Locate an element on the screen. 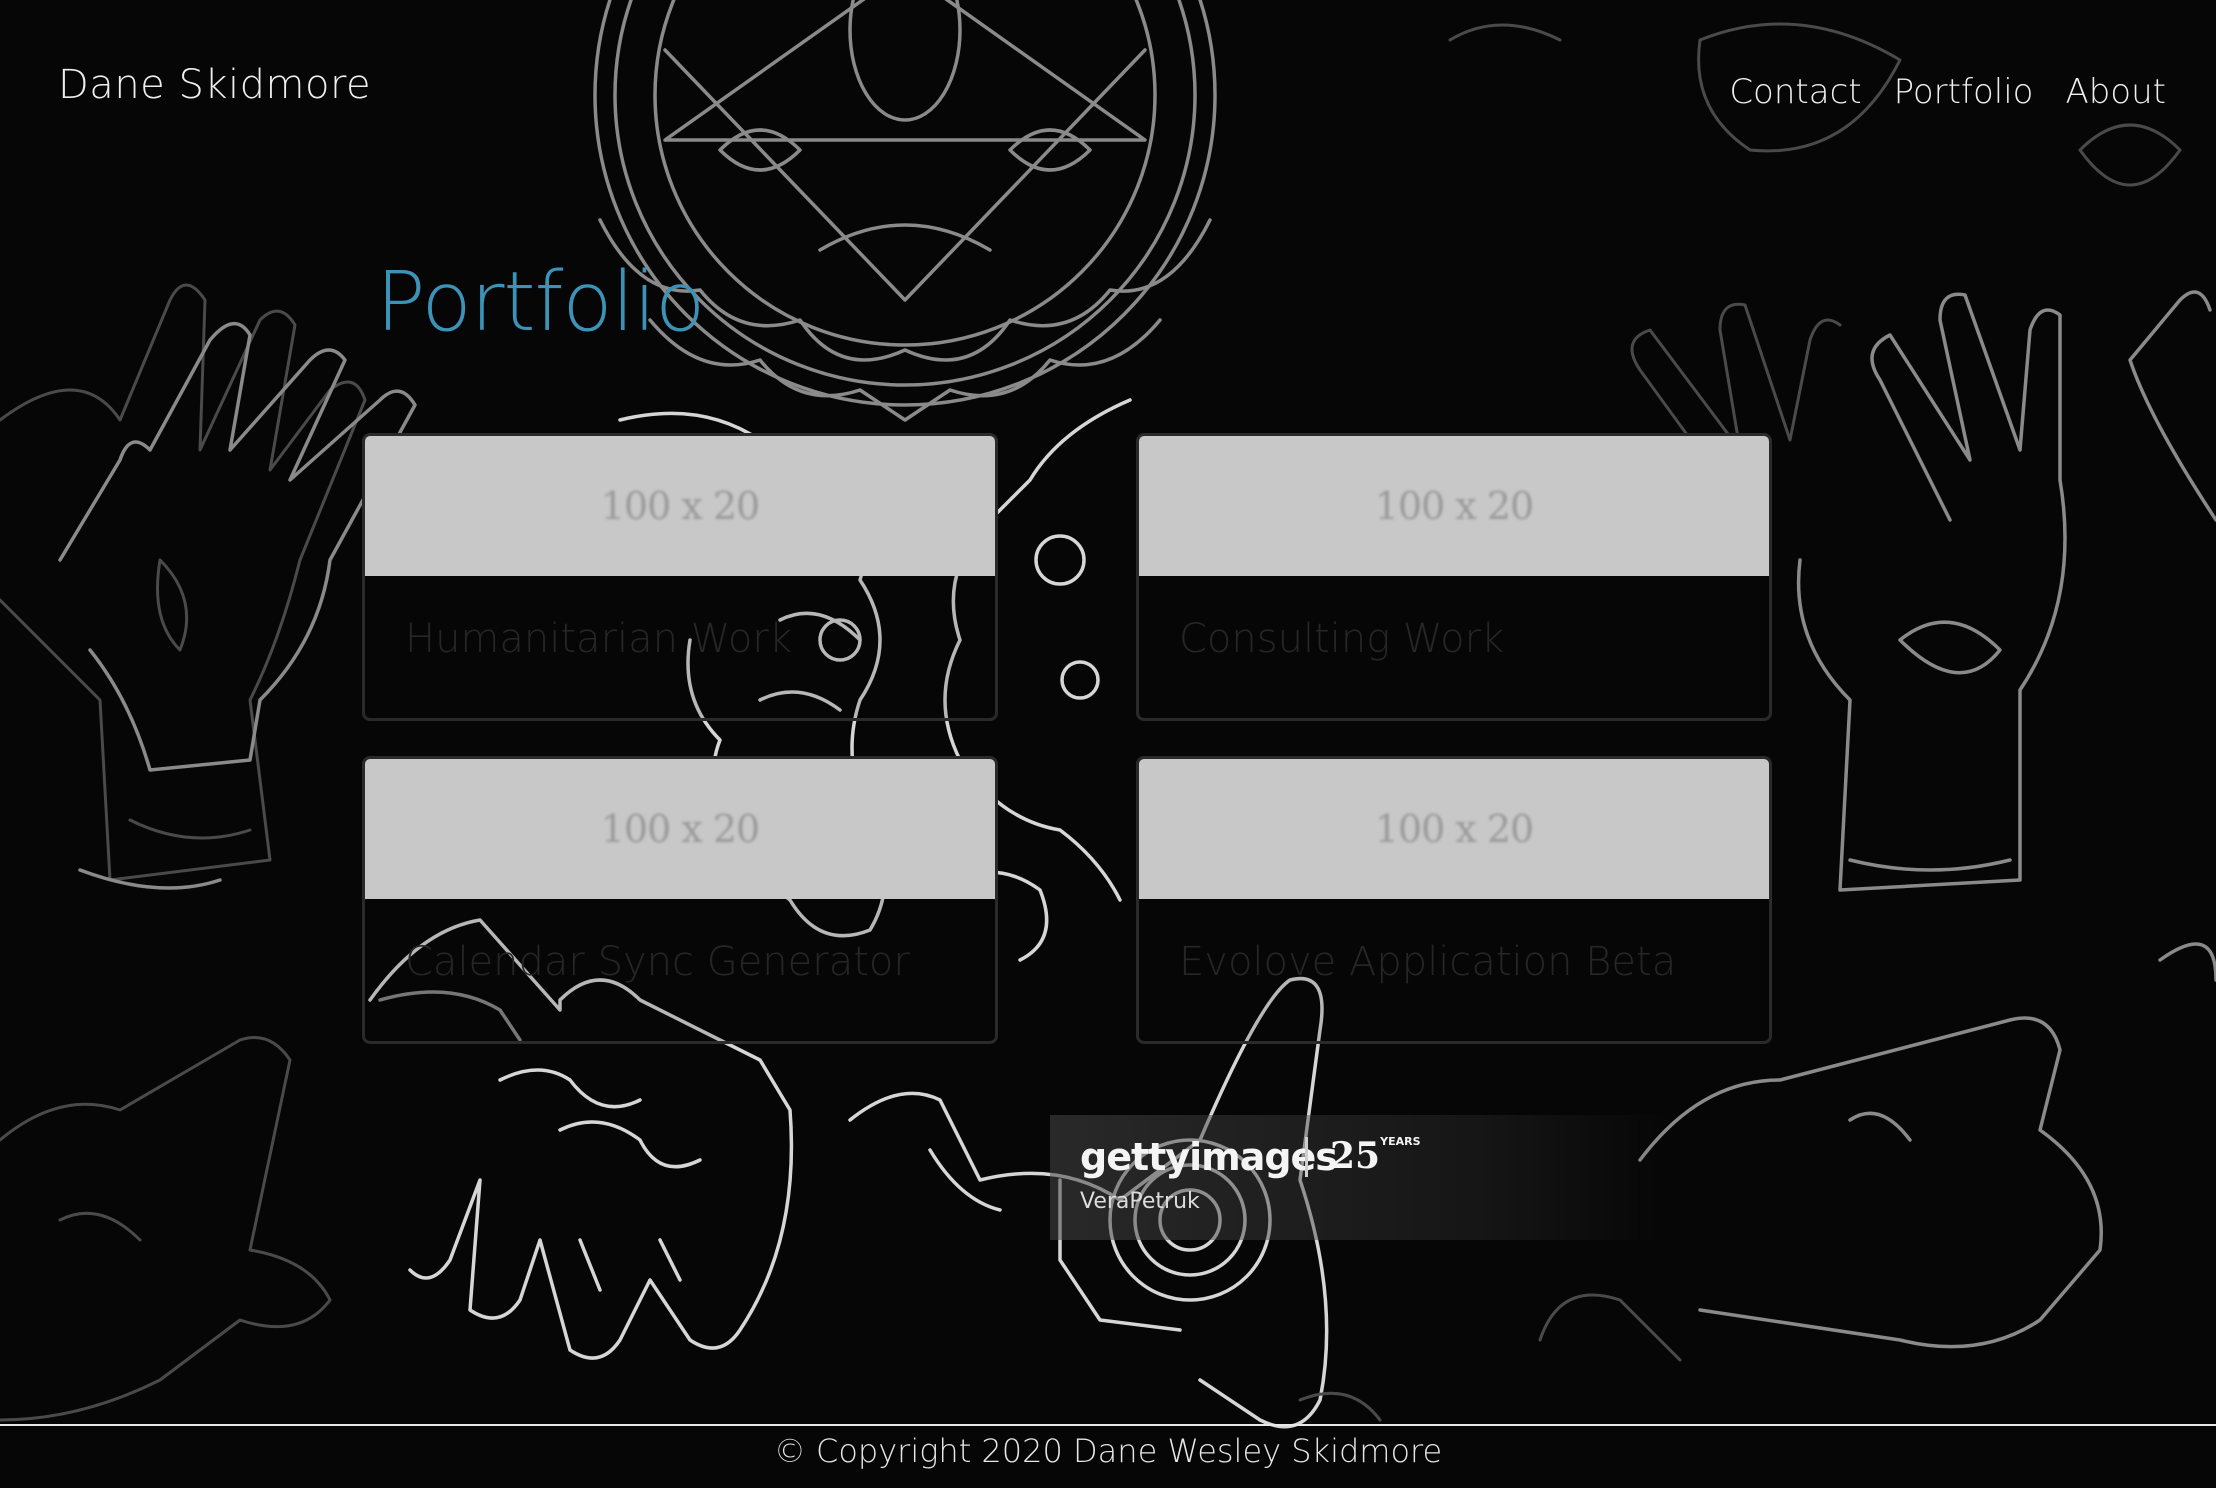 Image resolution: width=2216 pixels, height=1488 pixels. footer-copyright: © Copyright 2020 Dane Wesley Skidmore is located at coordinates (1108, 1451).